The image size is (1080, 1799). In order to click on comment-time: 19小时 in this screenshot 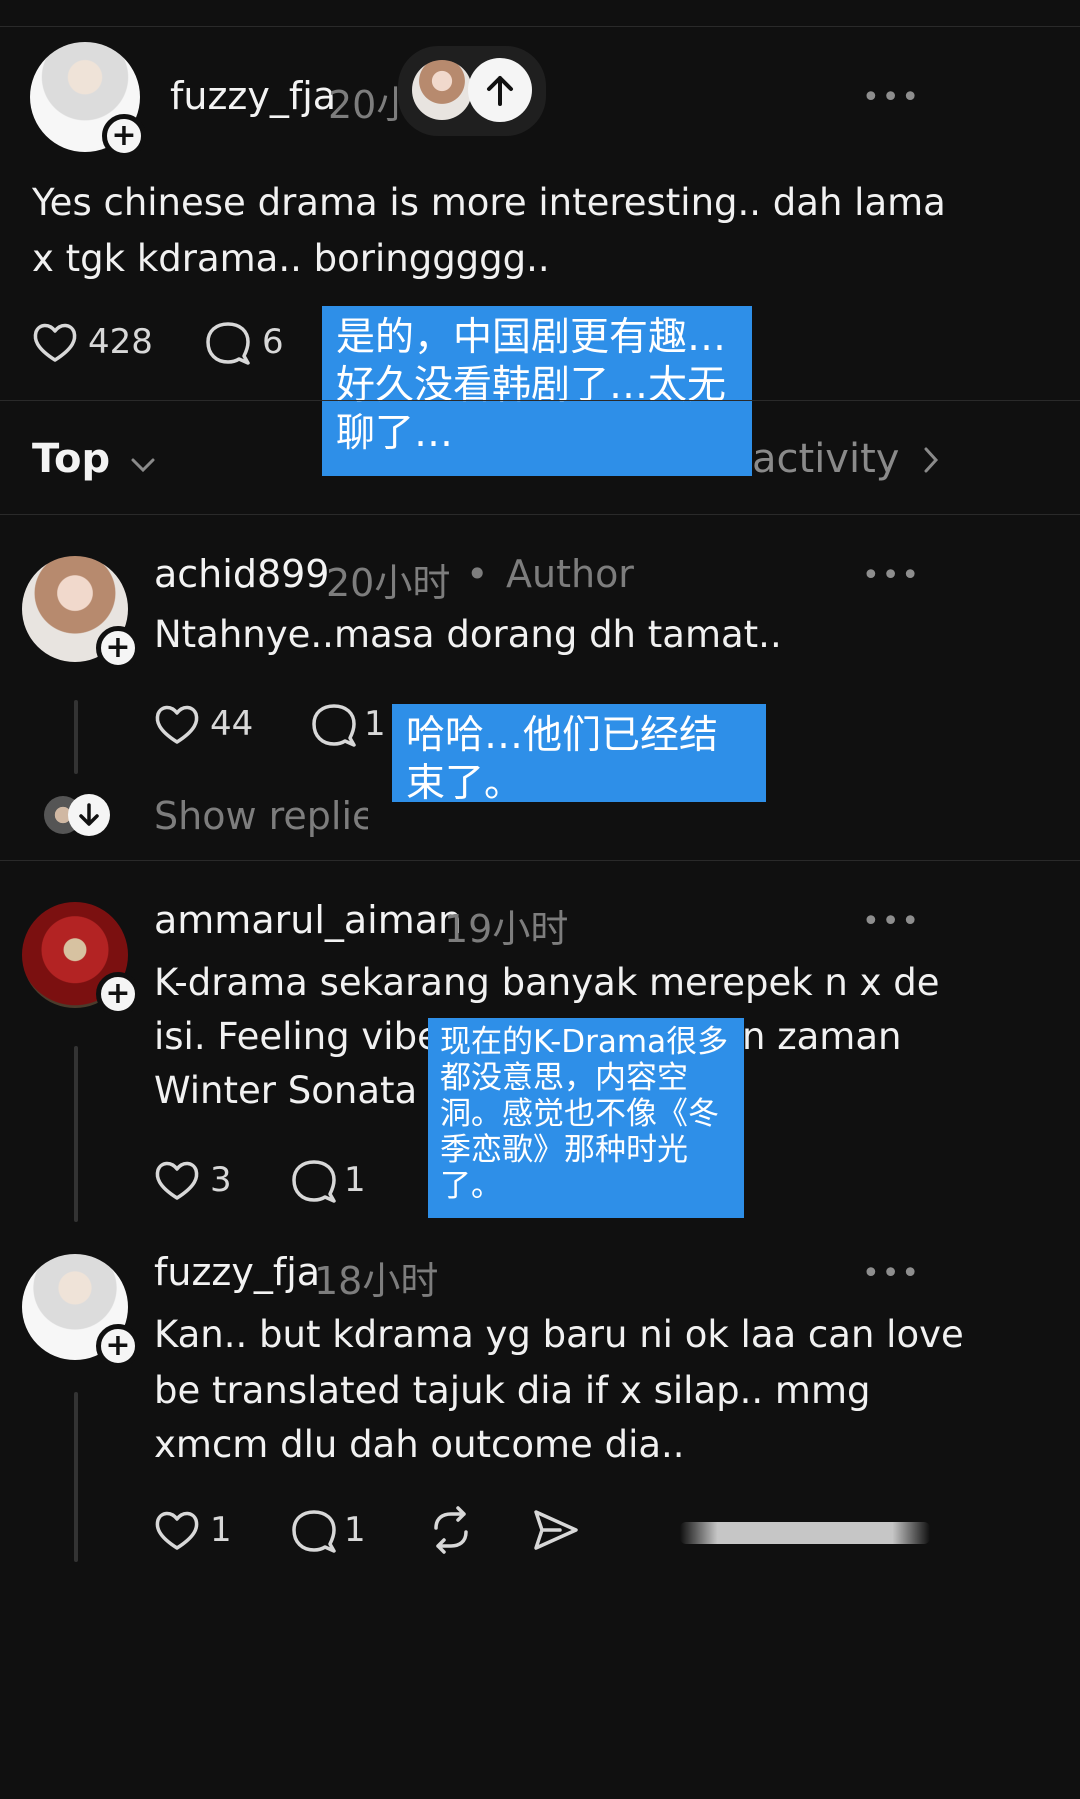, I will do `click(506, 929)`.